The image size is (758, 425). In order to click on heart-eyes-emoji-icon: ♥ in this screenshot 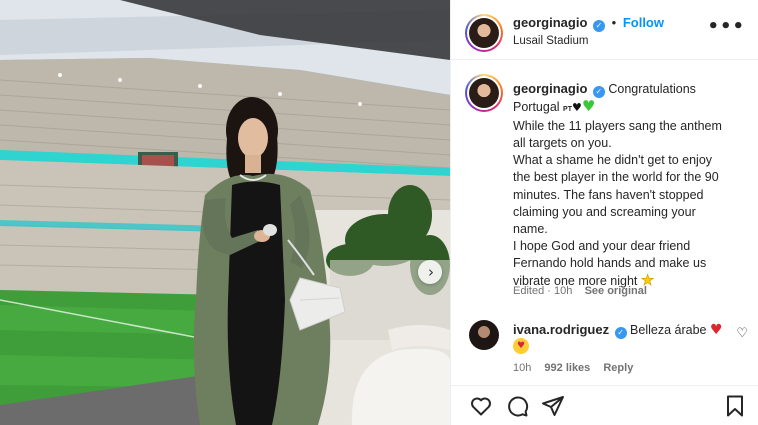, I will do `click(521, 346)`.